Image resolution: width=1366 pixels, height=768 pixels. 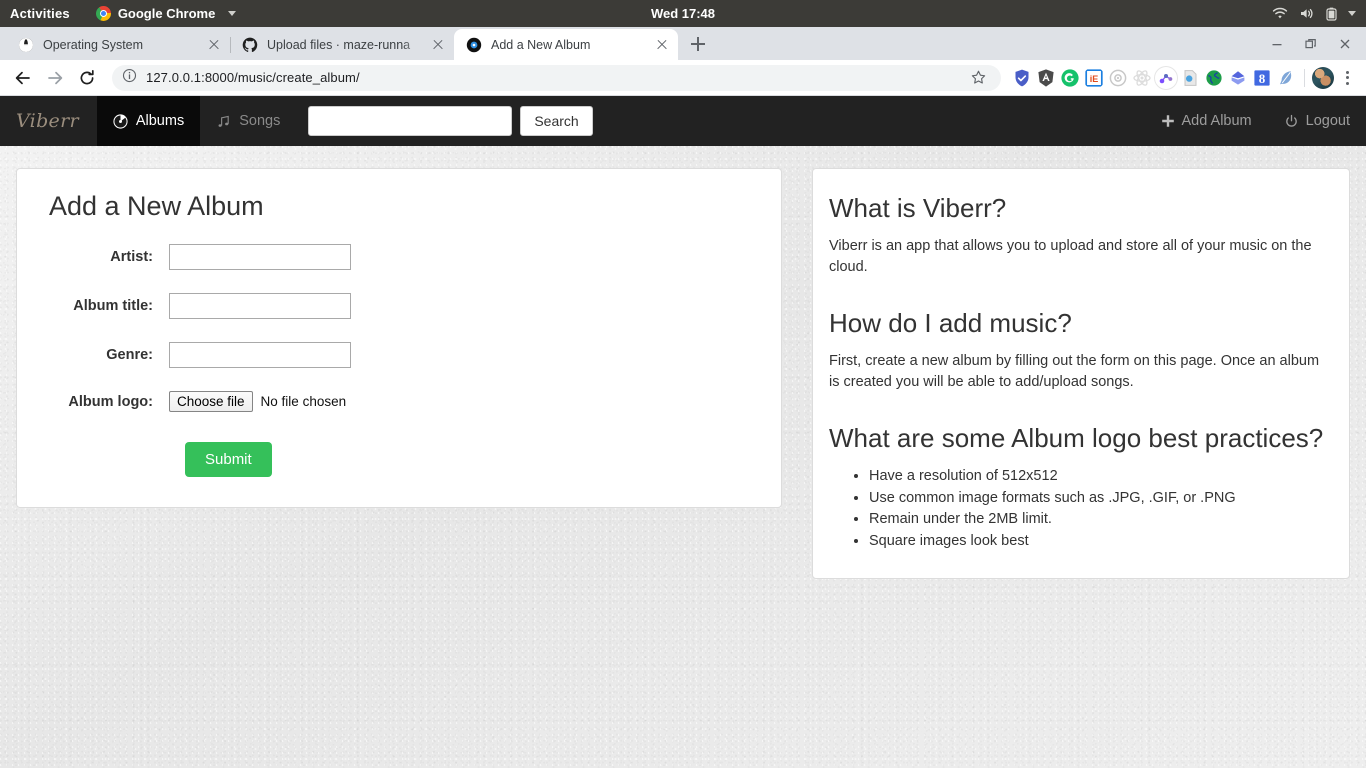 What do you see at coordinates (23, 78) in the screenshot?
I see `back-button` at bounding box center [23, 78].